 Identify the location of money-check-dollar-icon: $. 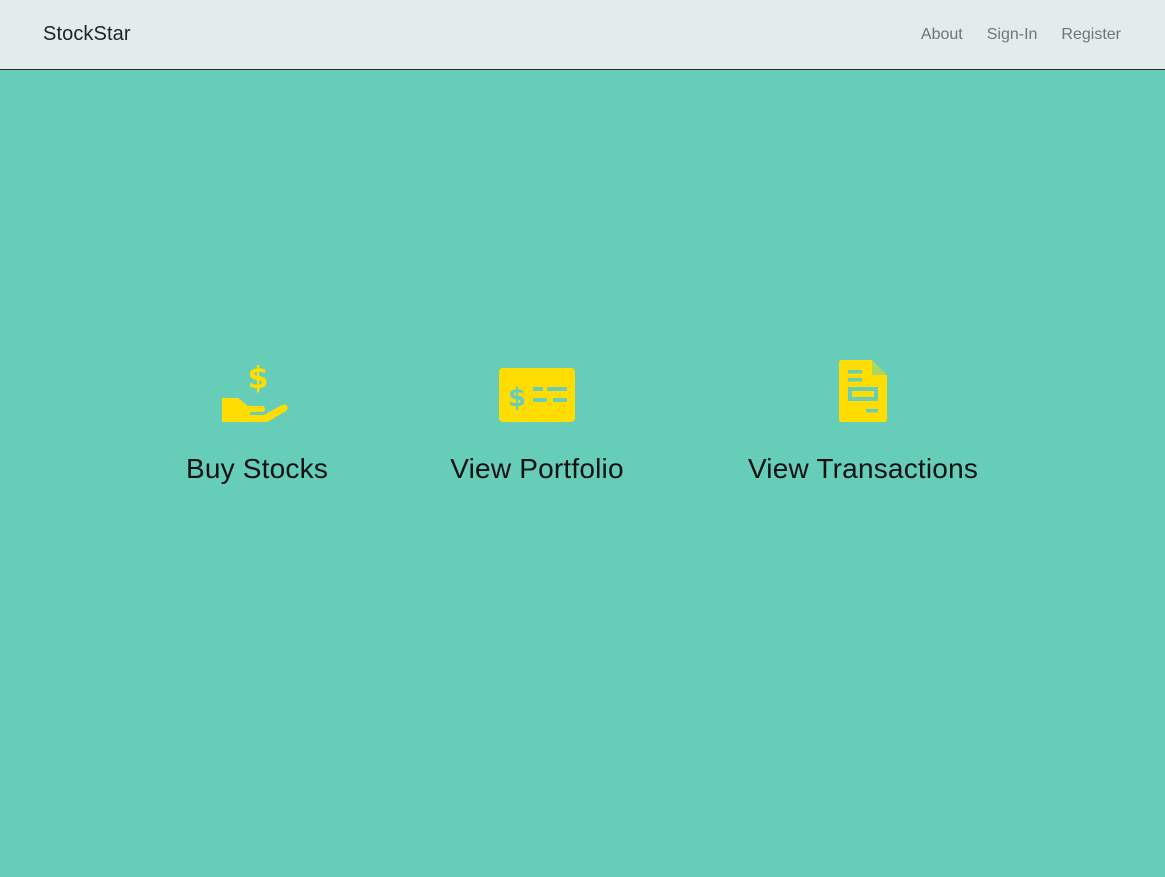
(537, 390).